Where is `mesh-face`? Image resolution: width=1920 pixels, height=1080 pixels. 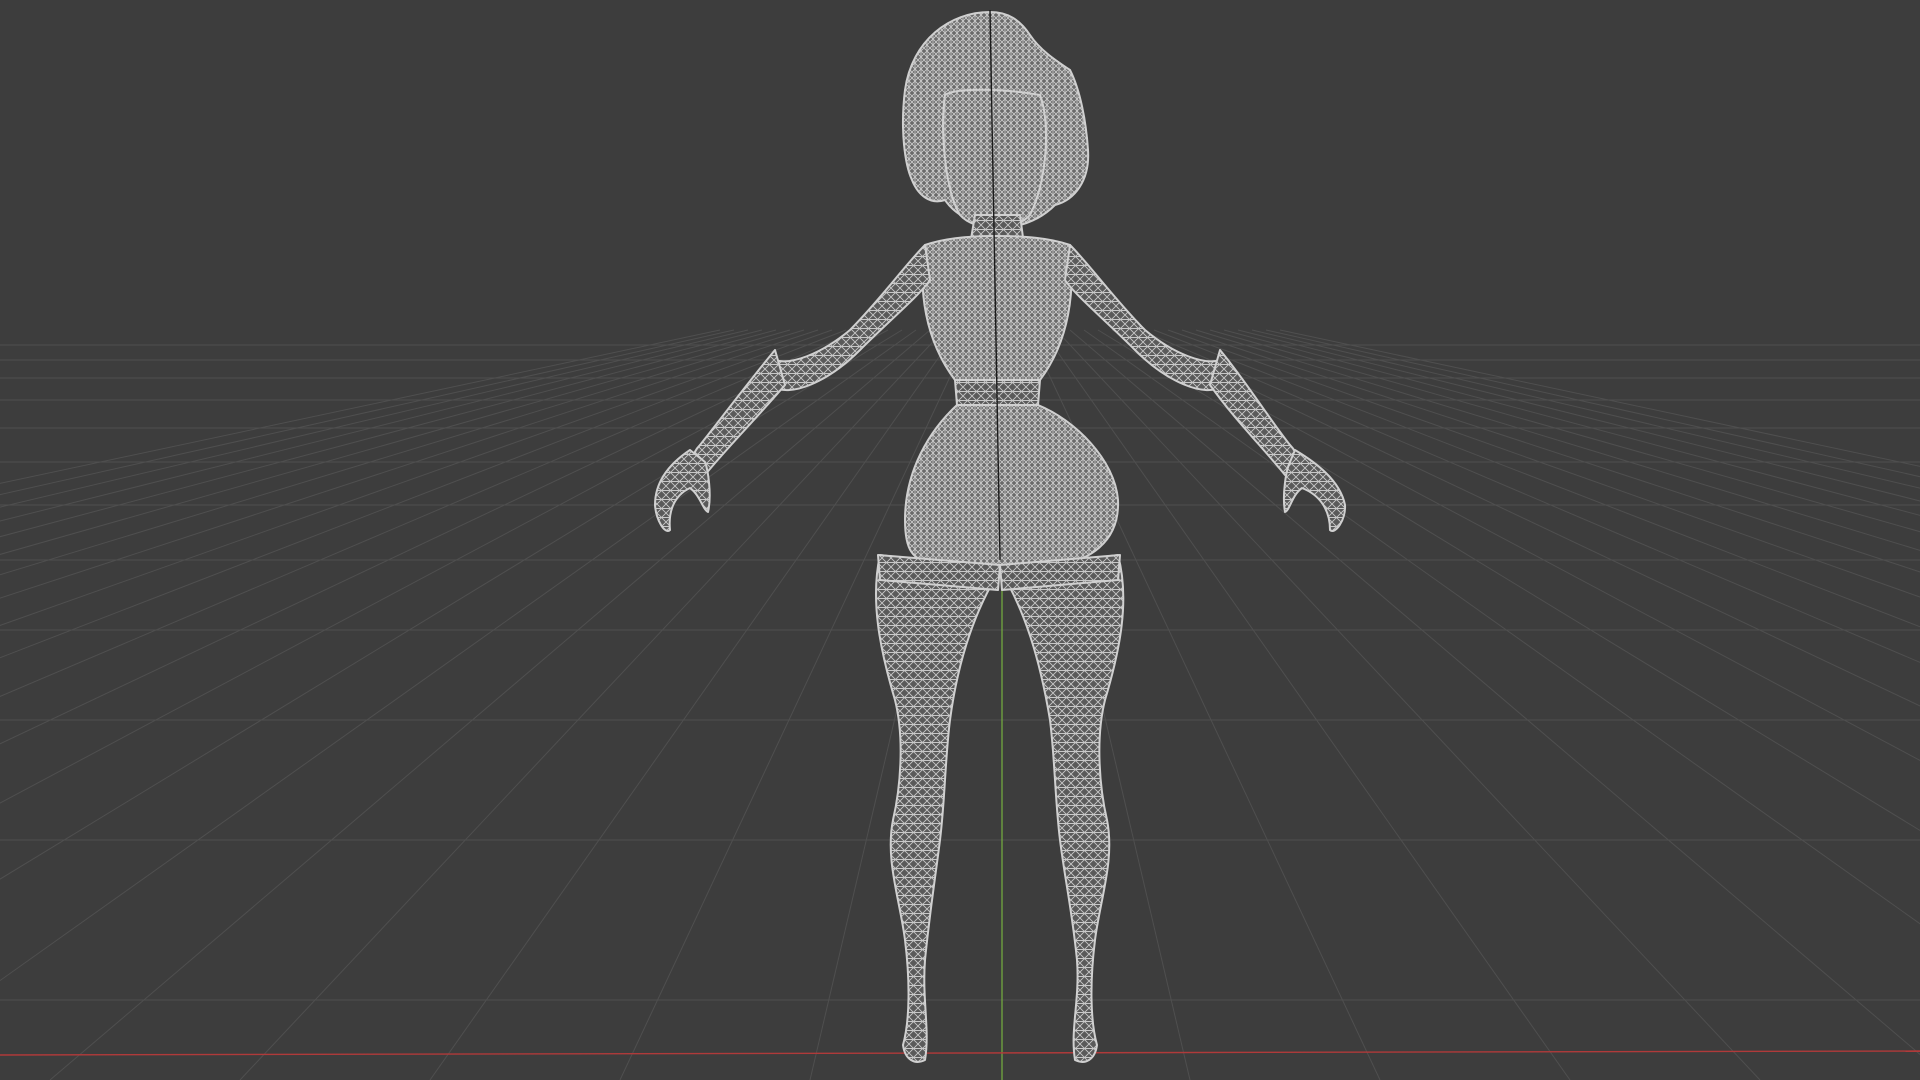 mesh-face is located at coordinates (994, 158).